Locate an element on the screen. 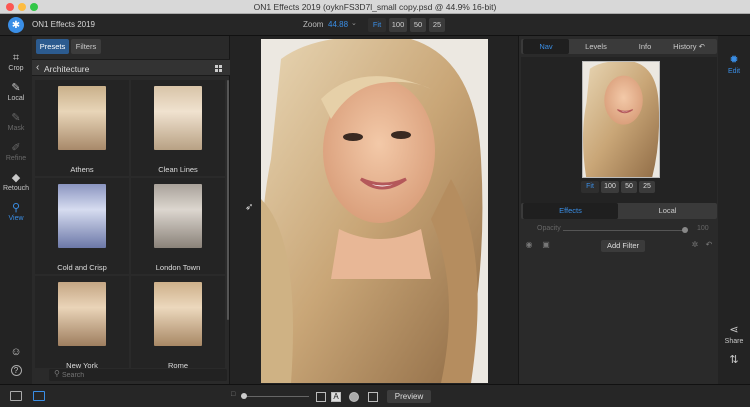 The height and width of the screenshot is (407, 750). preset-cold-and-crisp: Cold and Crisp is located at coordinates (82, 226).